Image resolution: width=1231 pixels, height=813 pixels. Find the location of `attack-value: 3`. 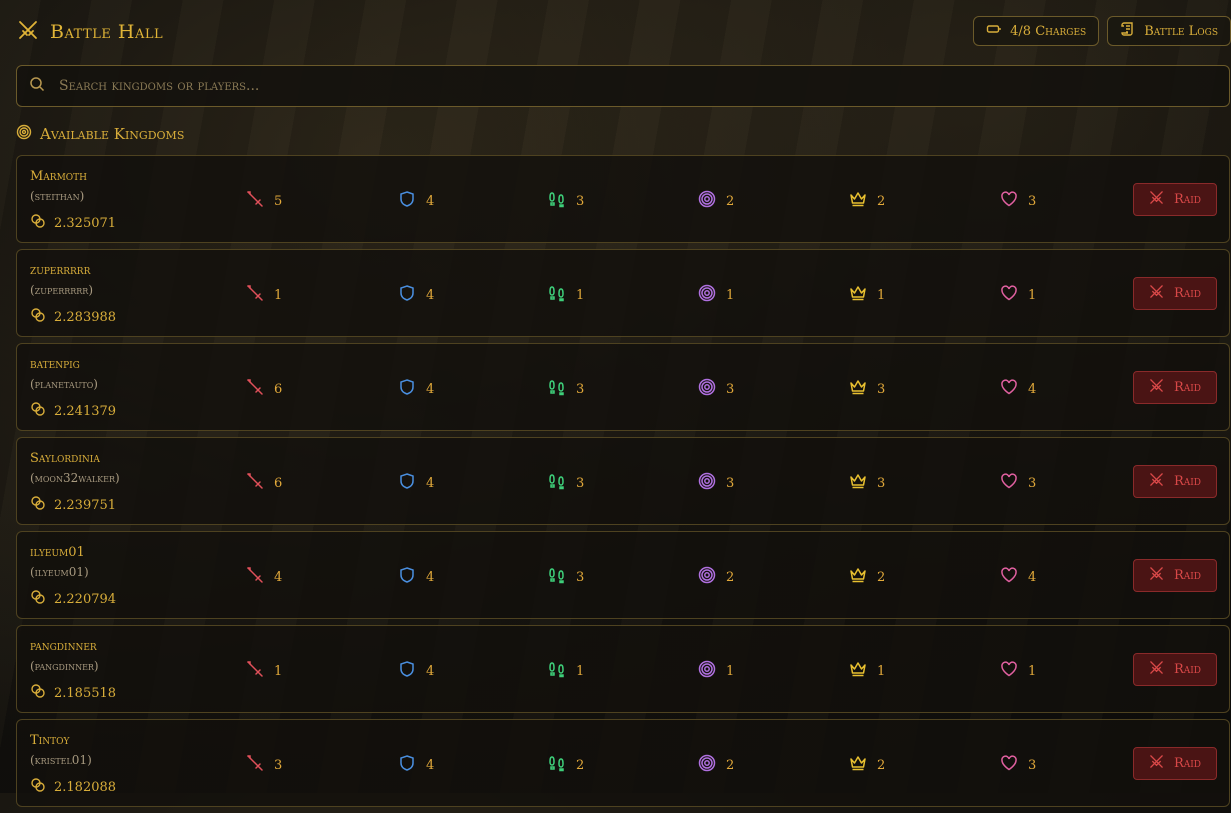

attack-value: 3 is located at coordinates (278, 765).